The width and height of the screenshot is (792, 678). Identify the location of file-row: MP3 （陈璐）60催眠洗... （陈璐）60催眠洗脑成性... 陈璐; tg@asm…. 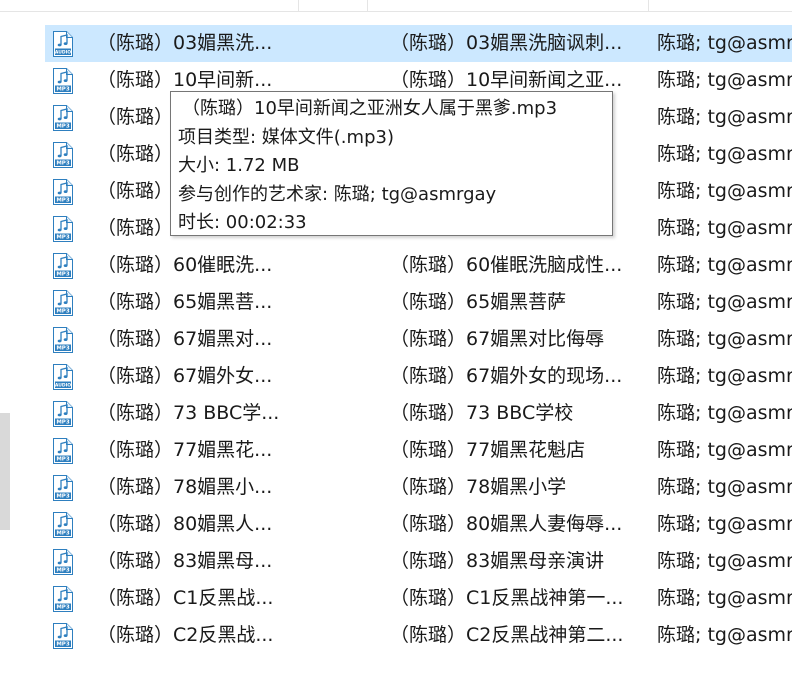
(418, 265).